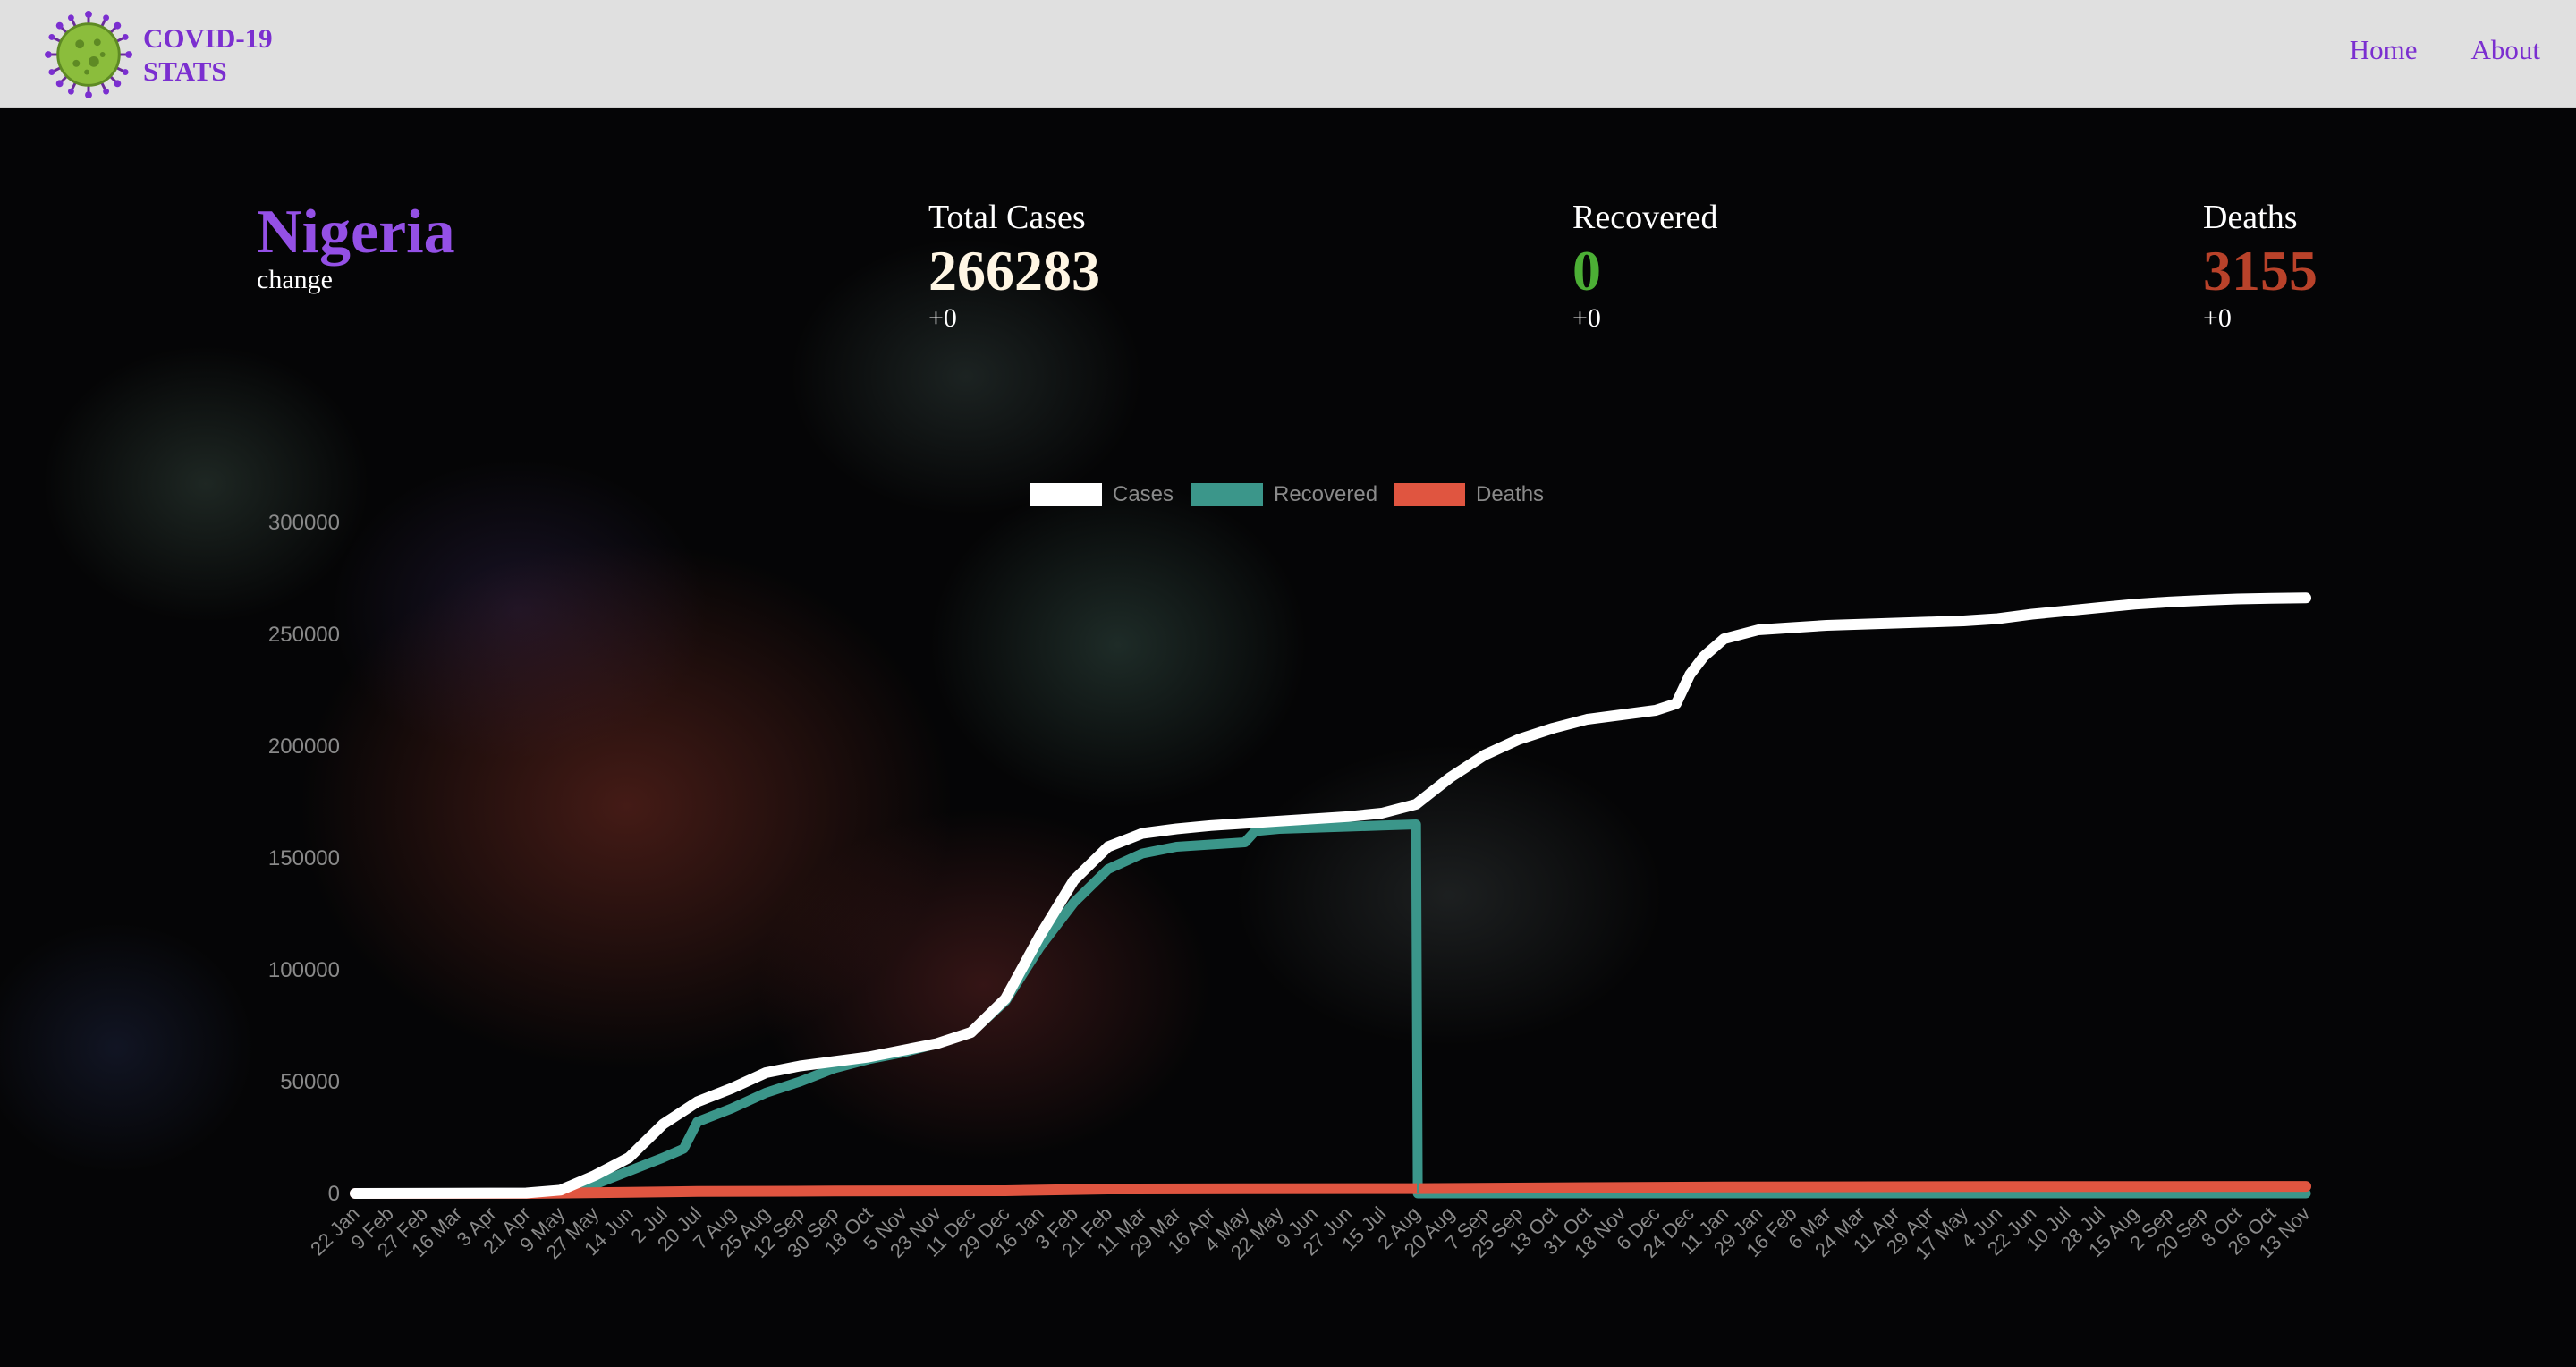 This screenshot has width=2576, height=1367. What do you see at coordinates (334, 1194) in the screenshot?
I see `y-tick-label: 0` at bounding box center [334, 1194].